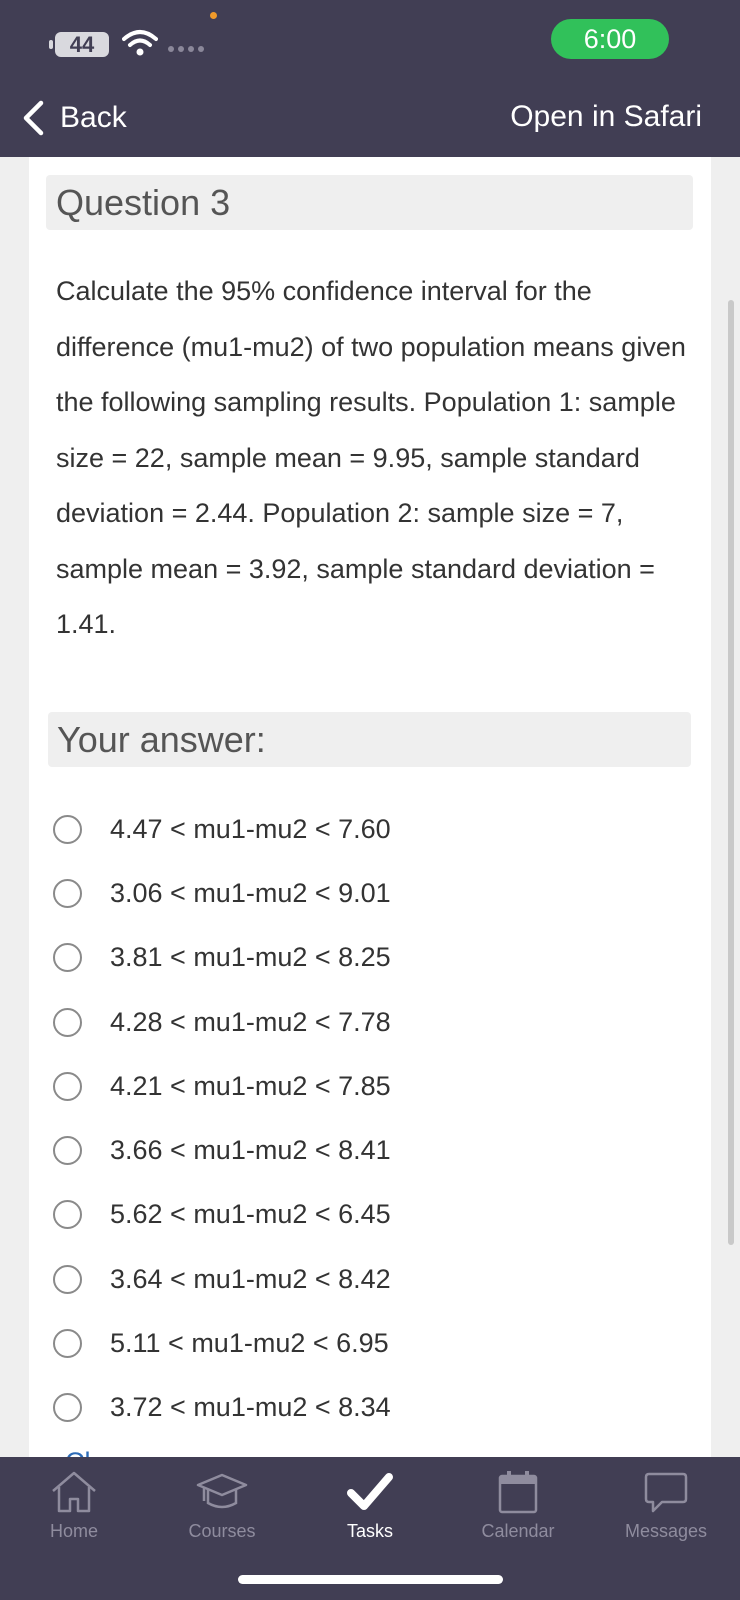  I want to click on question-title: Question 3, so click(369, 202).